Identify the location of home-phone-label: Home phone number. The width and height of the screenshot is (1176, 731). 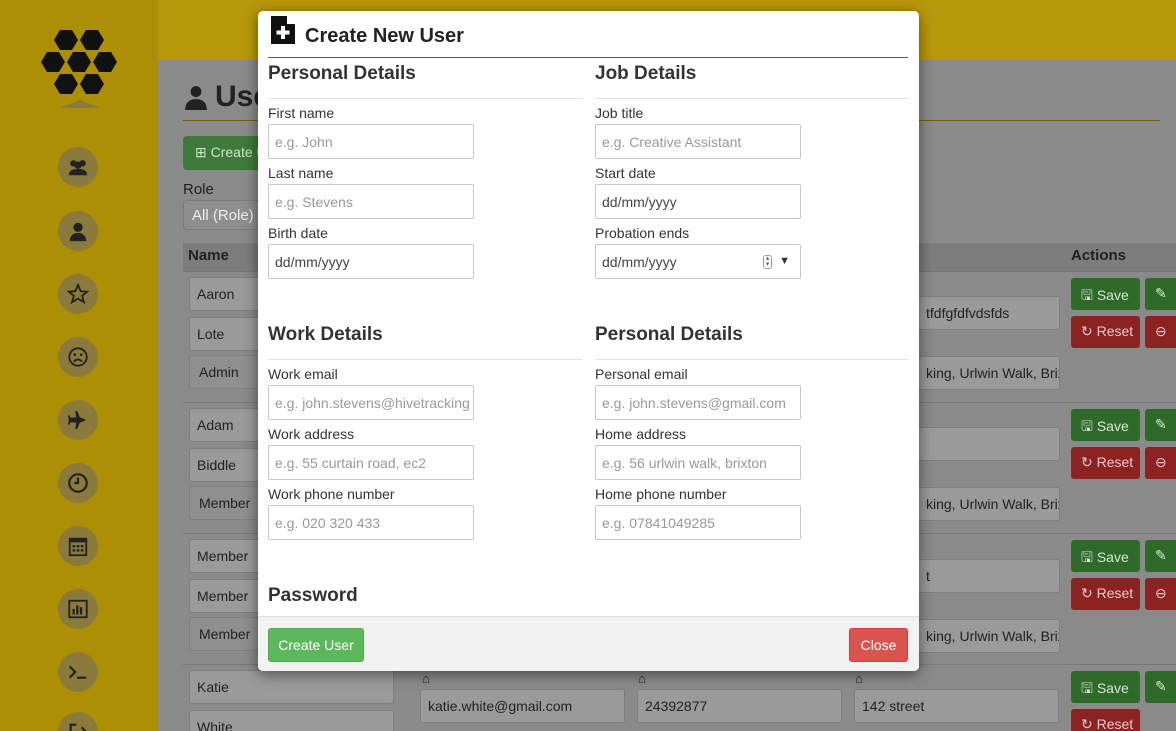
(661, 494).